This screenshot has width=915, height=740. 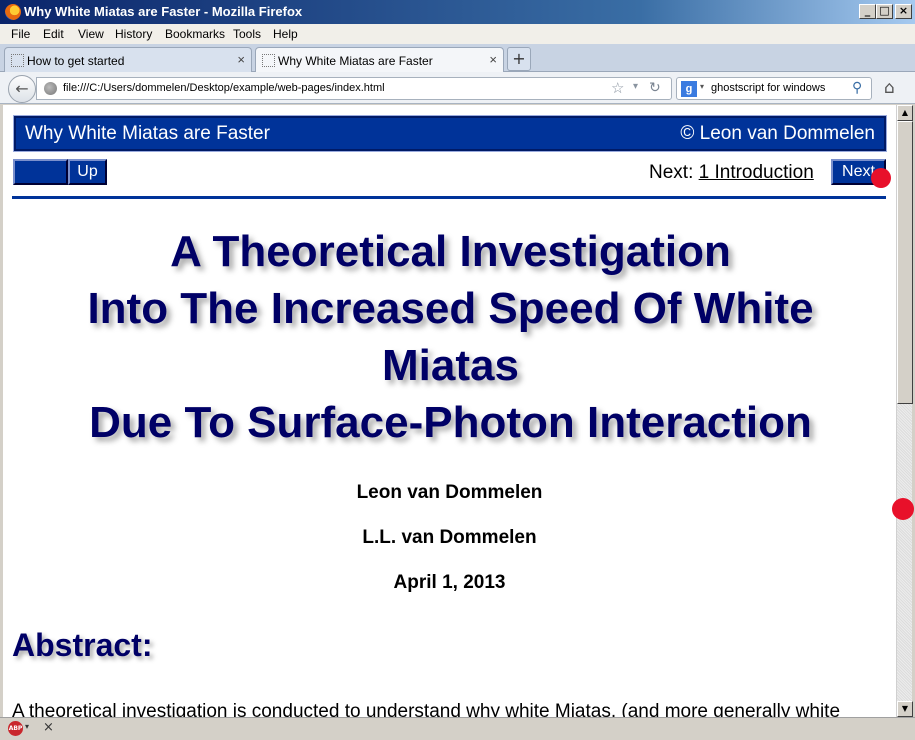 I want to click on title-line: Miatas, so click(x=450, y=365).